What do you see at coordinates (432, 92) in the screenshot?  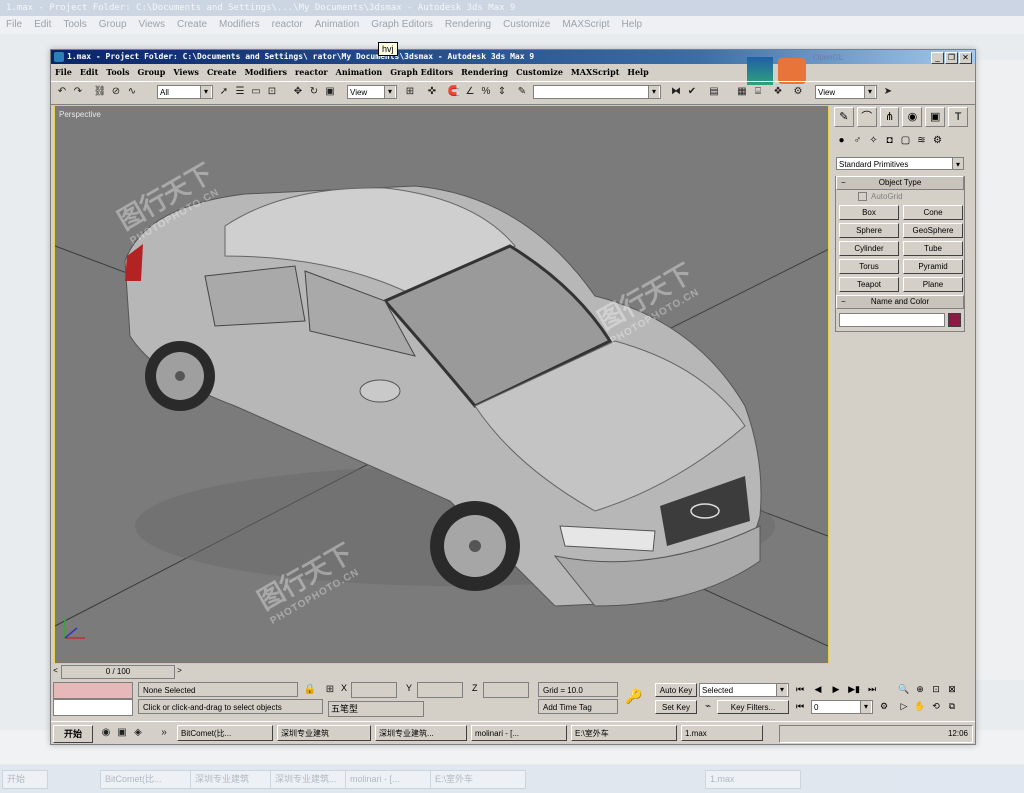 I see `select-manipulate-icon: ✜` at bounding box center [432, 92].